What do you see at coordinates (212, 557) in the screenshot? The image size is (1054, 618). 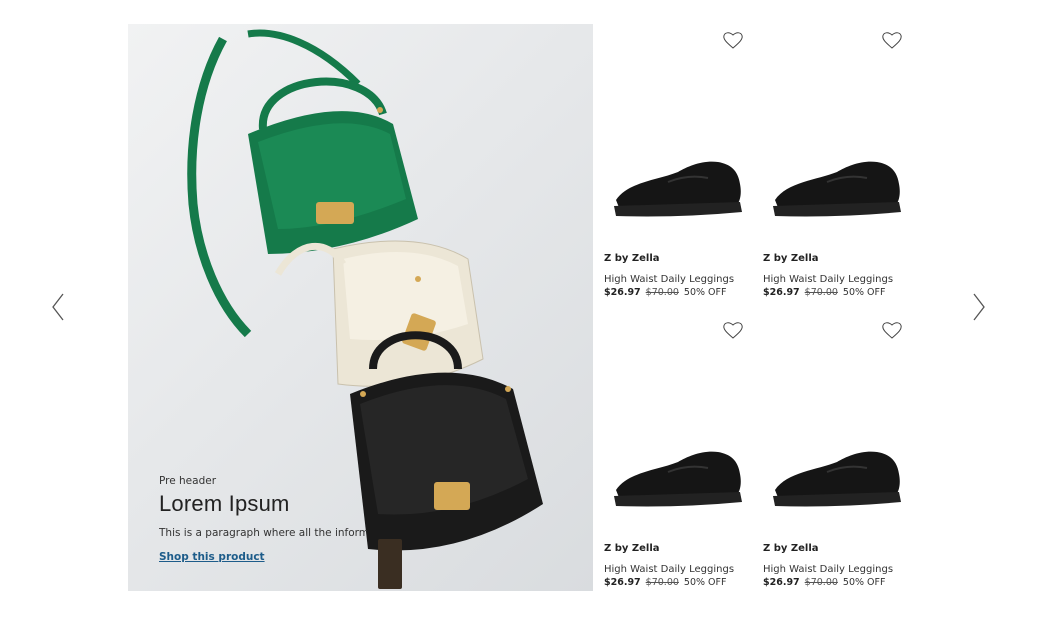 I see `shop-product-link: Shop this product` at bounding box center [212, 557].